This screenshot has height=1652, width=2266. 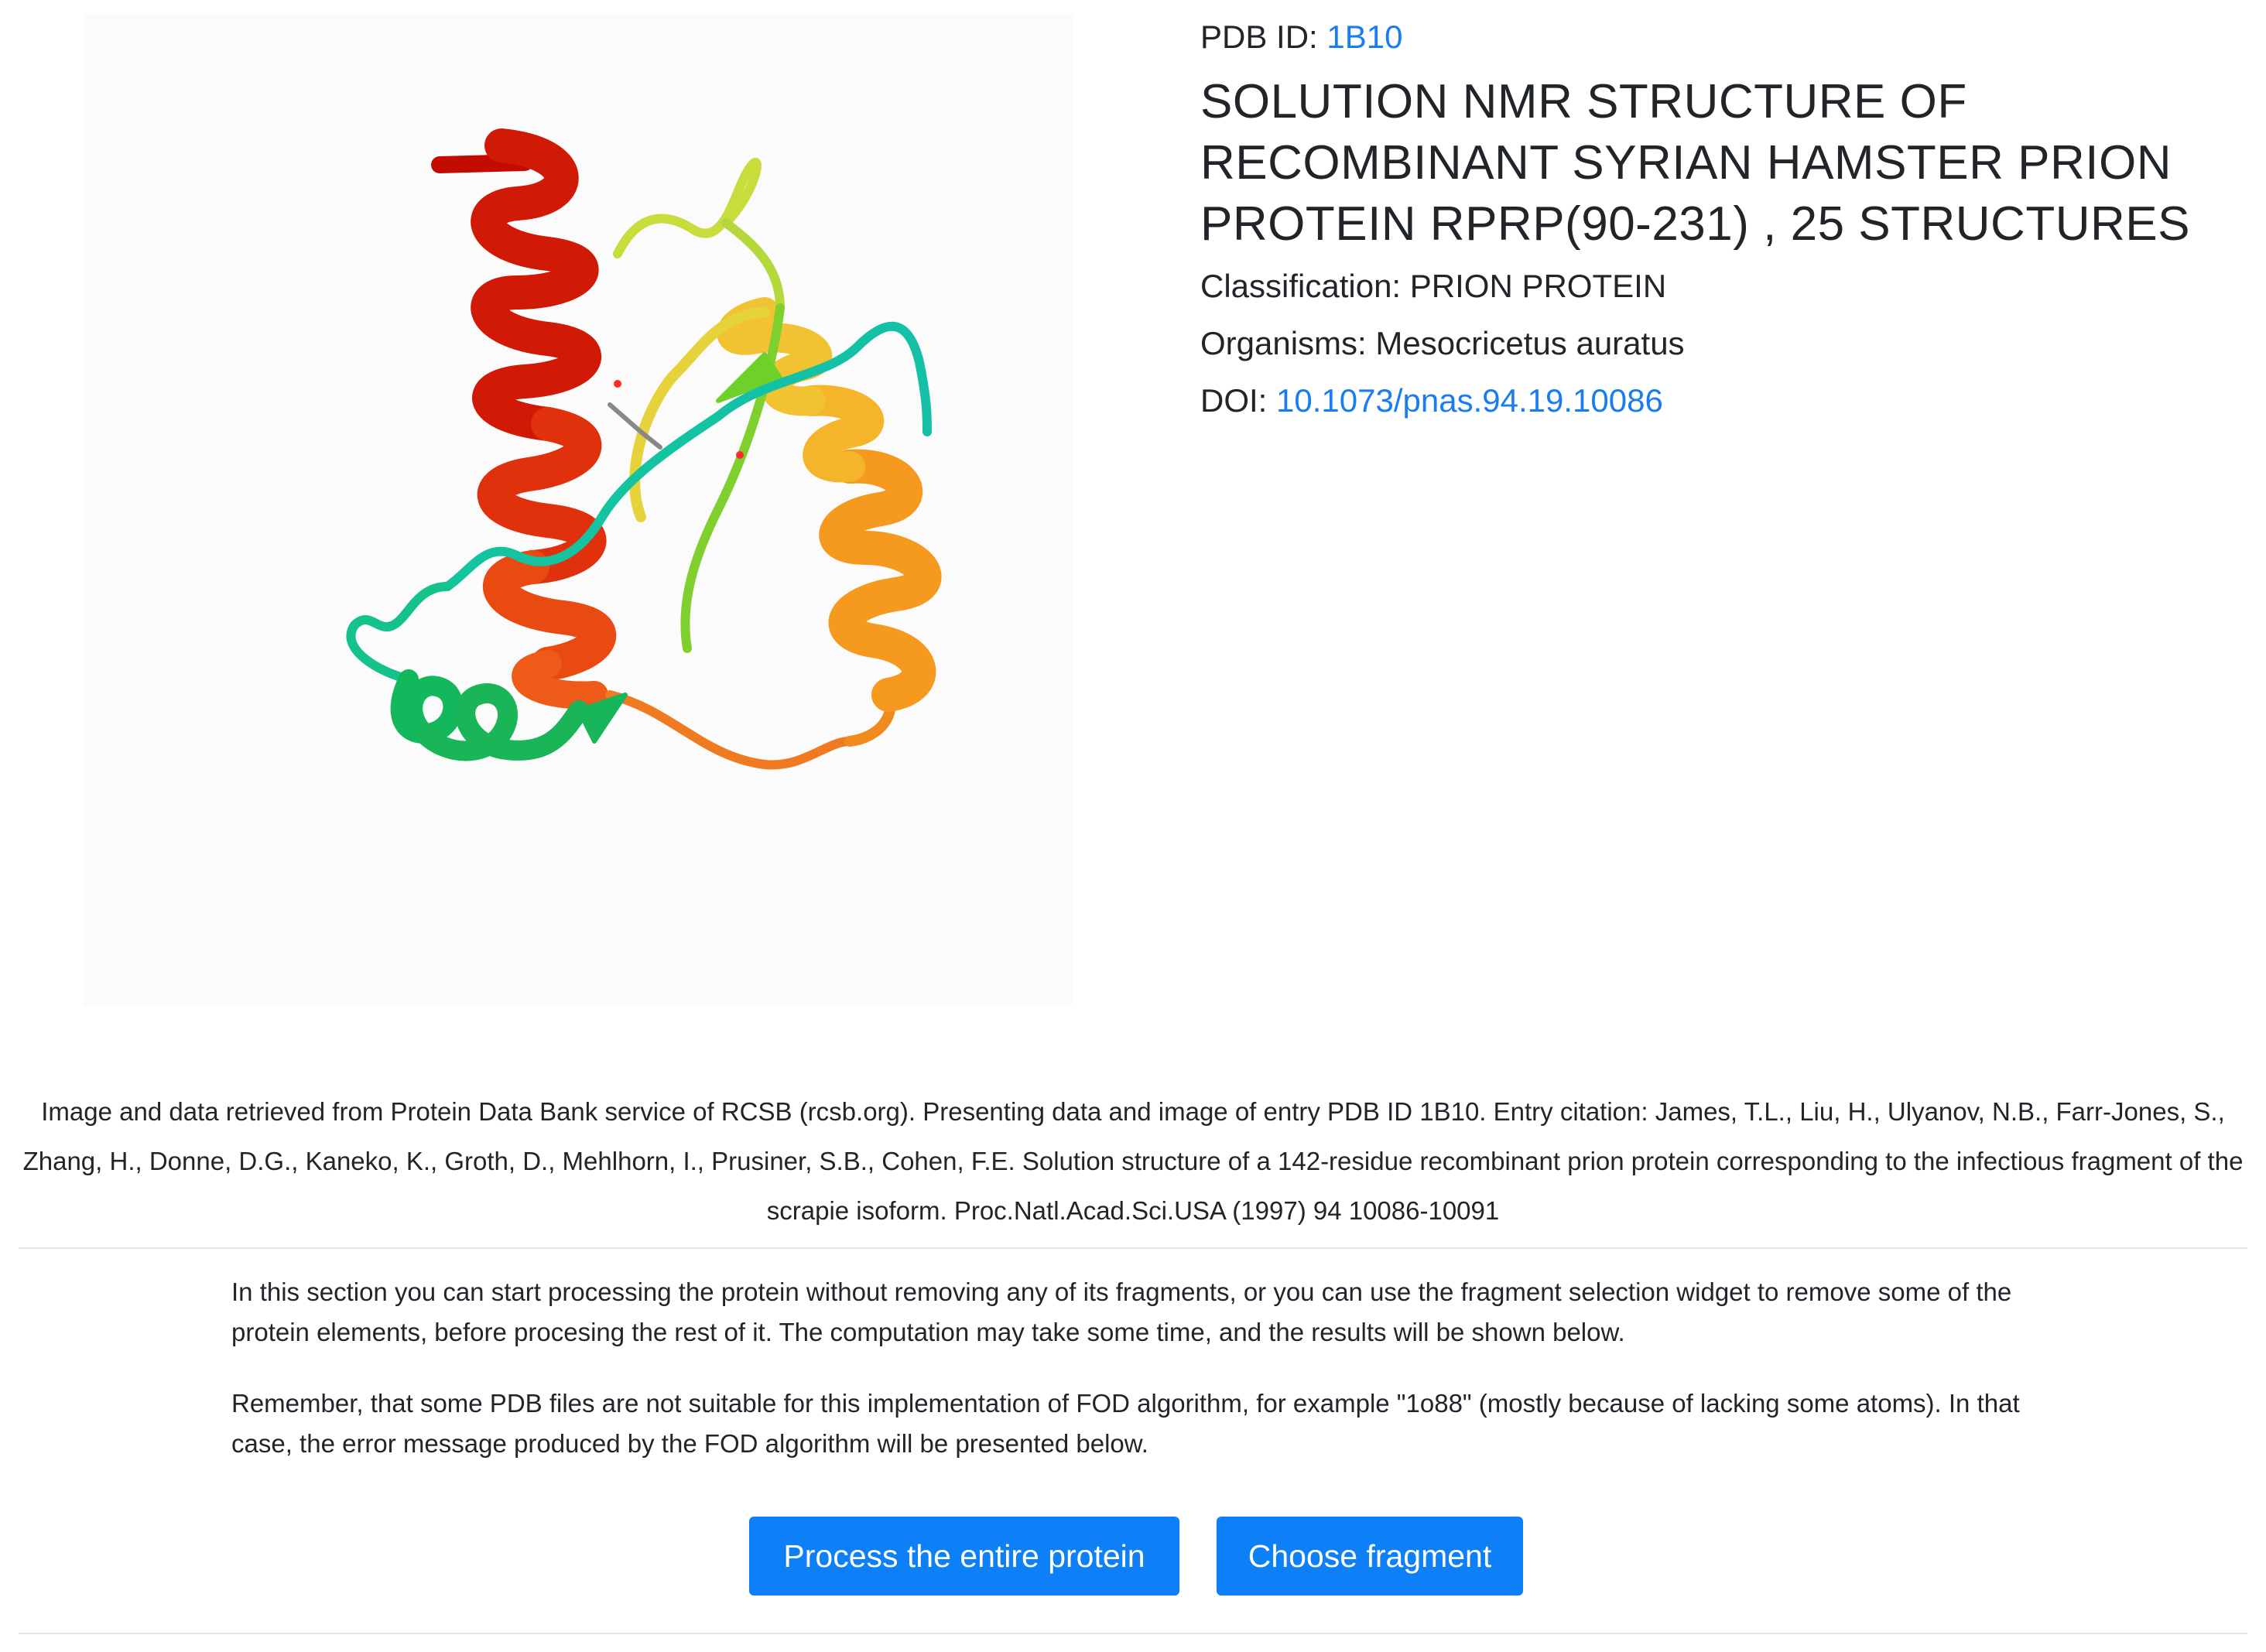 I want to click on pdb-id-link: 1B10, so click(x=1364, y=37).